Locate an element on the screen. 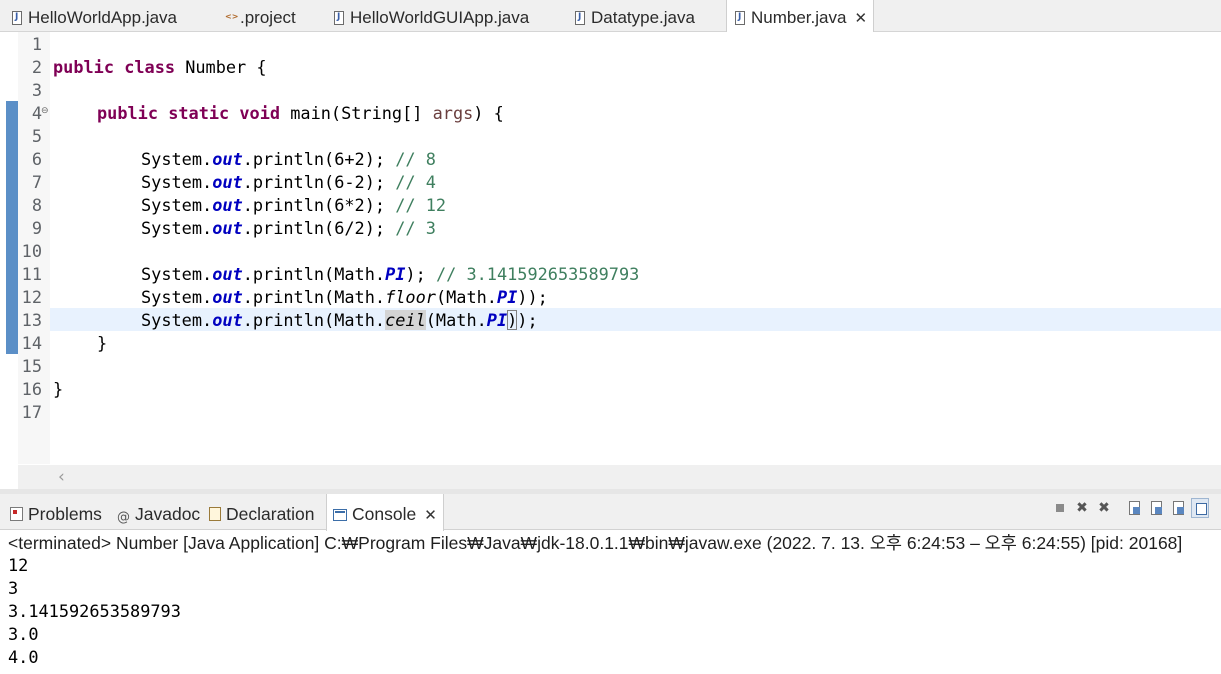 This screenshot has height=674, width=1221. tab-javadoc: @ Javadoc is located at coordinates (158, 512).